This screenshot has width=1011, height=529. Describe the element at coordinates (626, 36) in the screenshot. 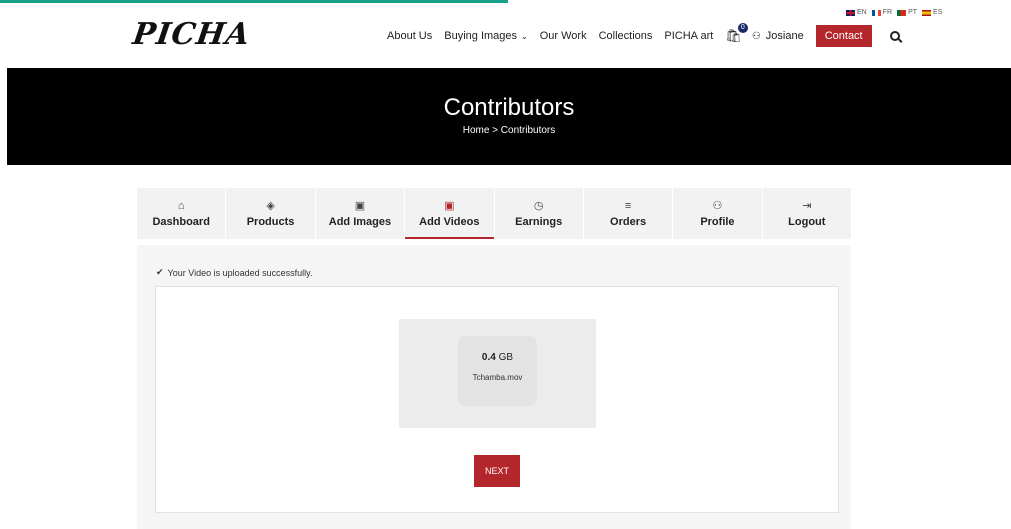

I see `nav-collections: Collections` at that location.